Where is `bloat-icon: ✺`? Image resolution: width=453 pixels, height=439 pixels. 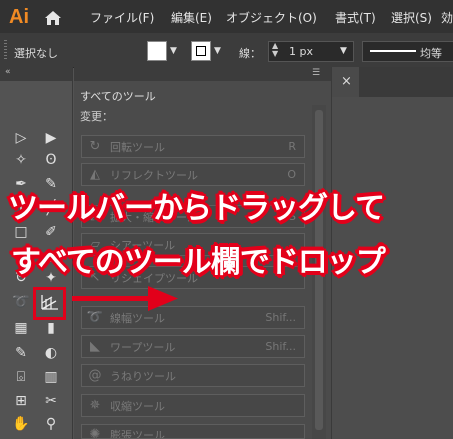 bloat-icon: ✺ is located at coordinates (95, 433).